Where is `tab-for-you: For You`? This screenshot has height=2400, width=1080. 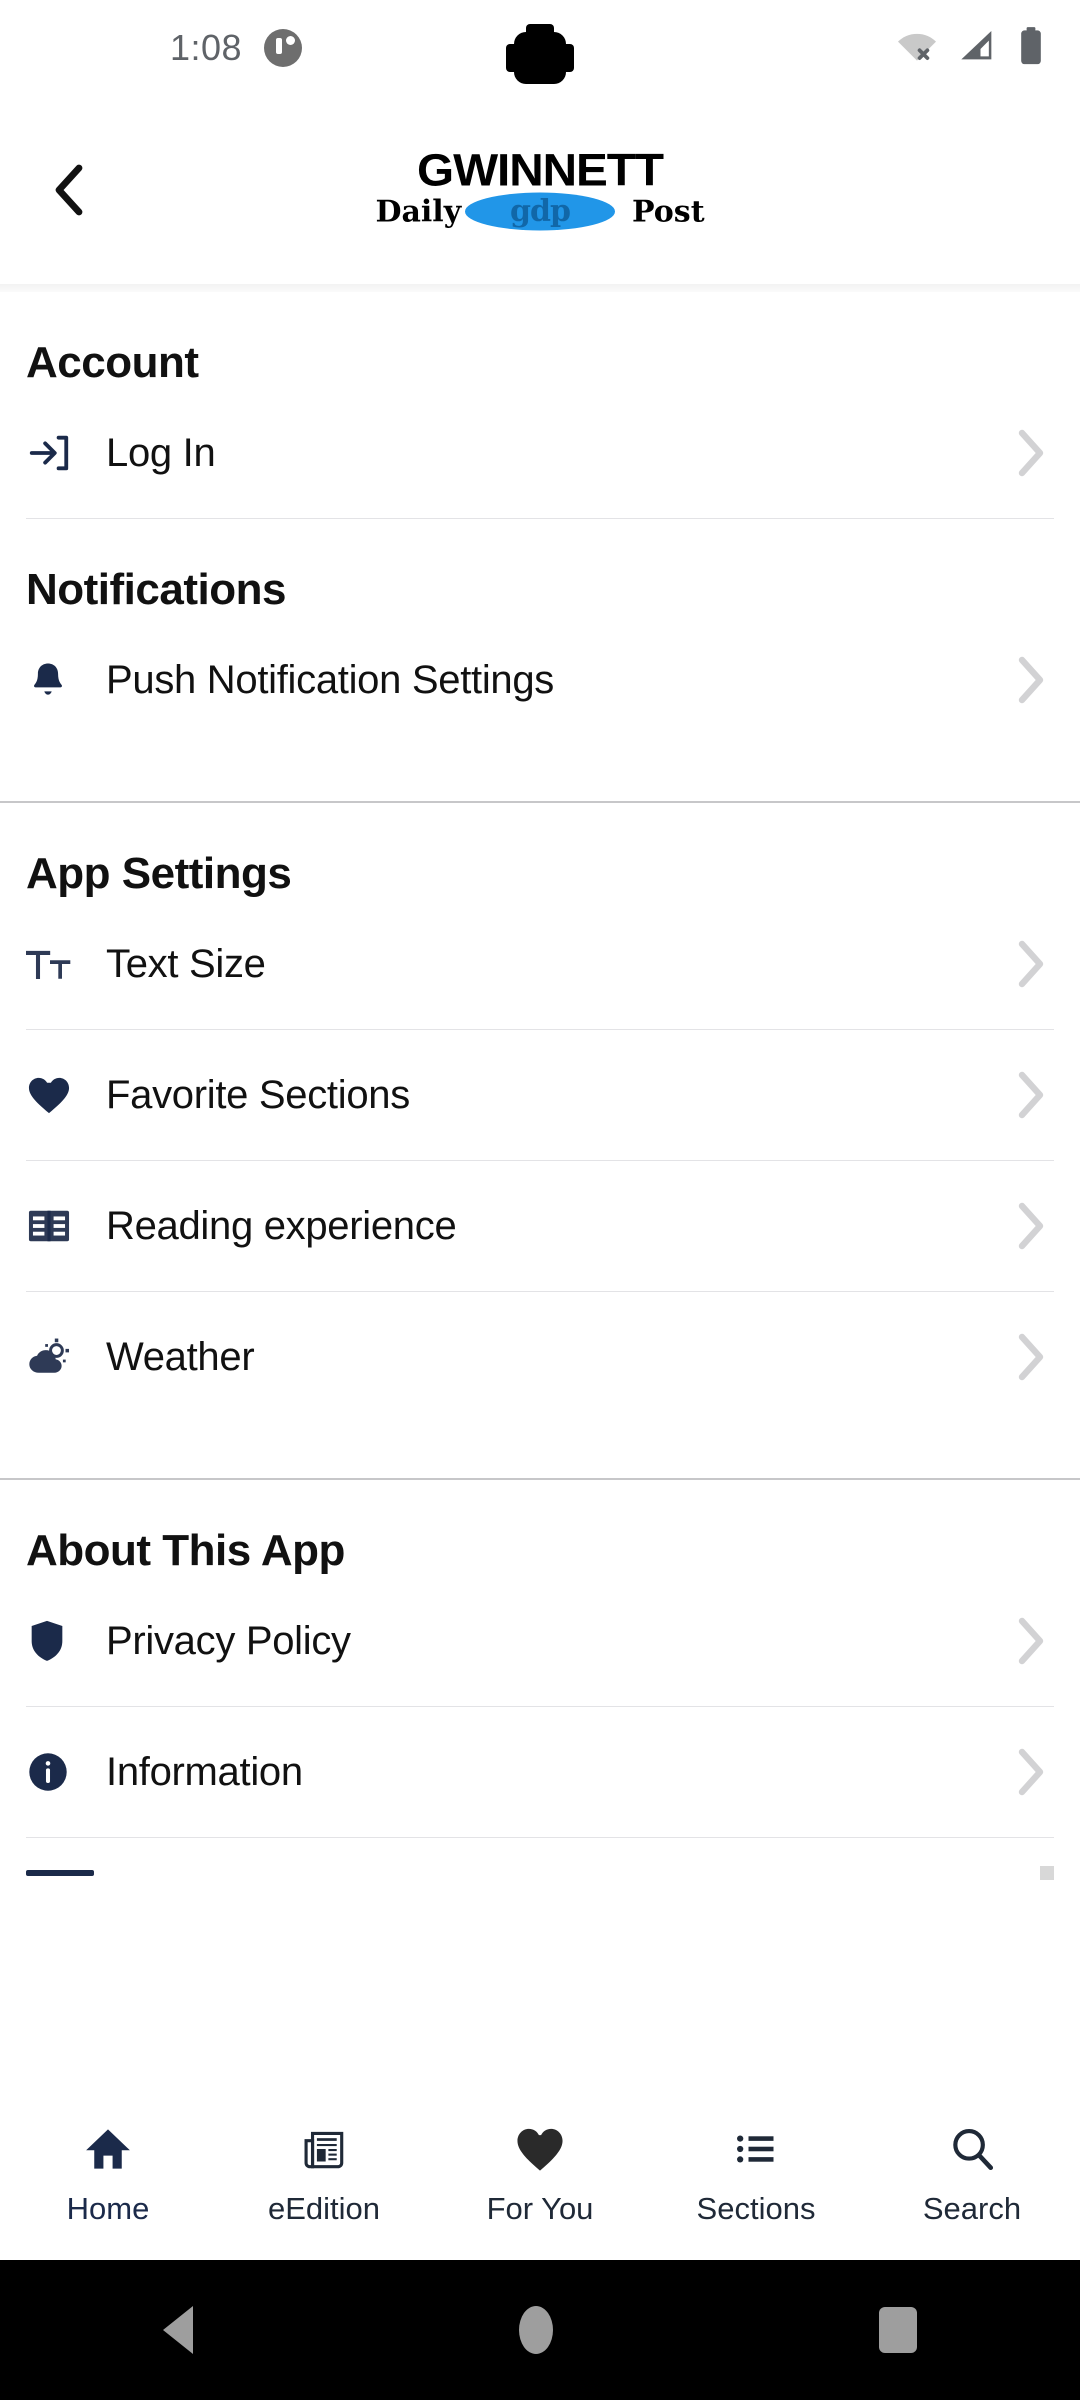
tab-for-you: For You is located at coordinates (540, 2175).